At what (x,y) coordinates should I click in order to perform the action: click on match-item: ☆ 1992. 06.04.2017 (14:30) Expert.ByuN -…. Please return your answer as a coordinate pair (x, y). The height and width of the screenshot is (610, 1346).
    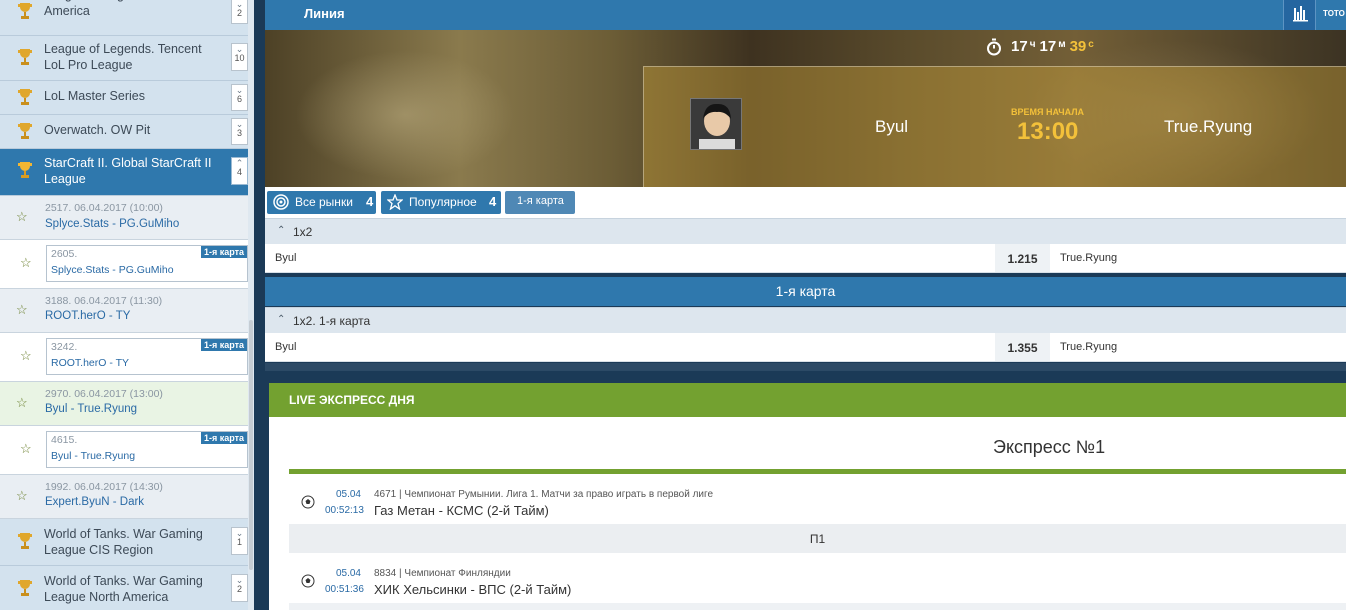
    Looking at the image, I should click on (124, 497).